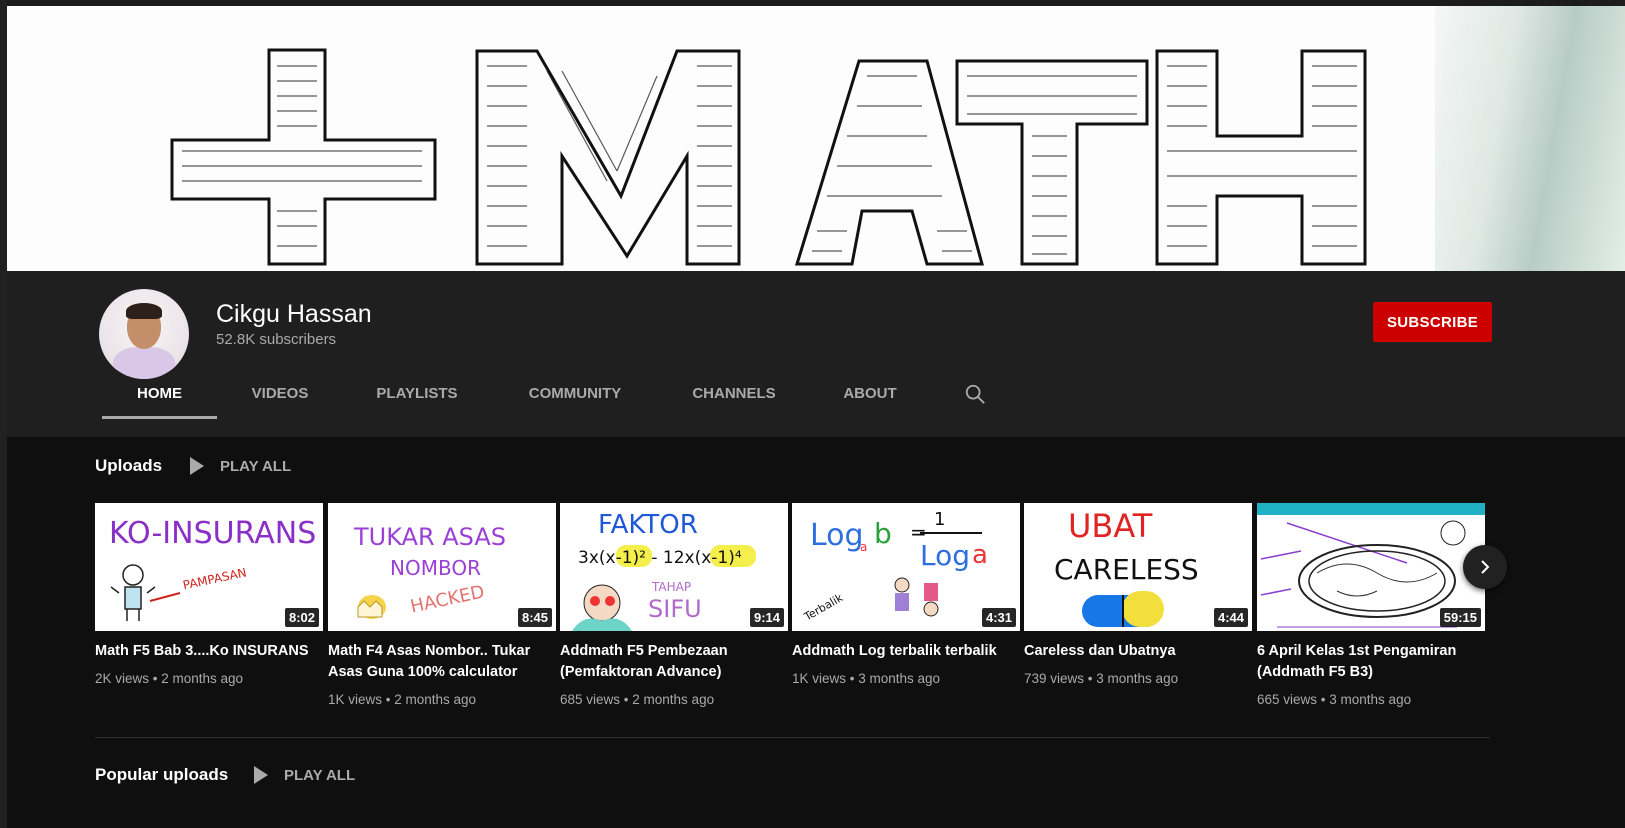  Describe the element at coordinates (280, 394) in the screenshot. I see `tab-videos: VIDEOS` at that location.